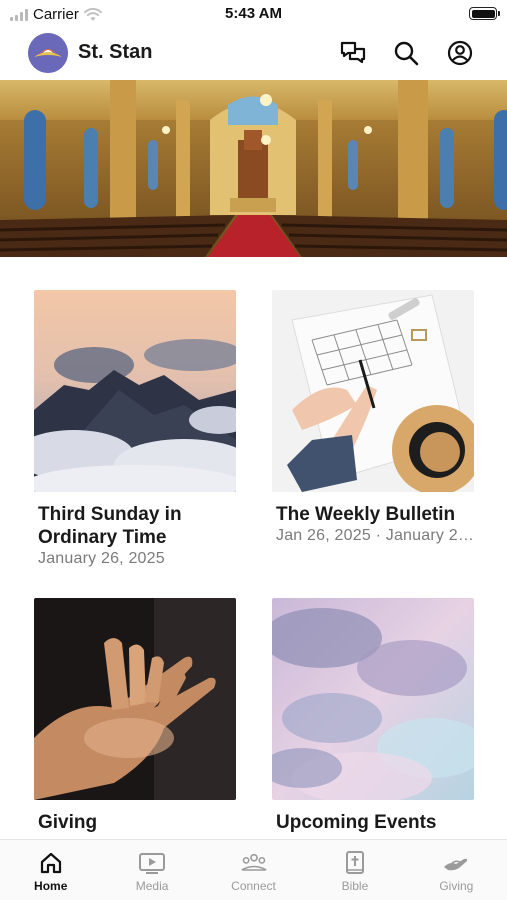 This screenshot has height=900, width=507. I want to click on dove-logo-icon, so click(48, 53).